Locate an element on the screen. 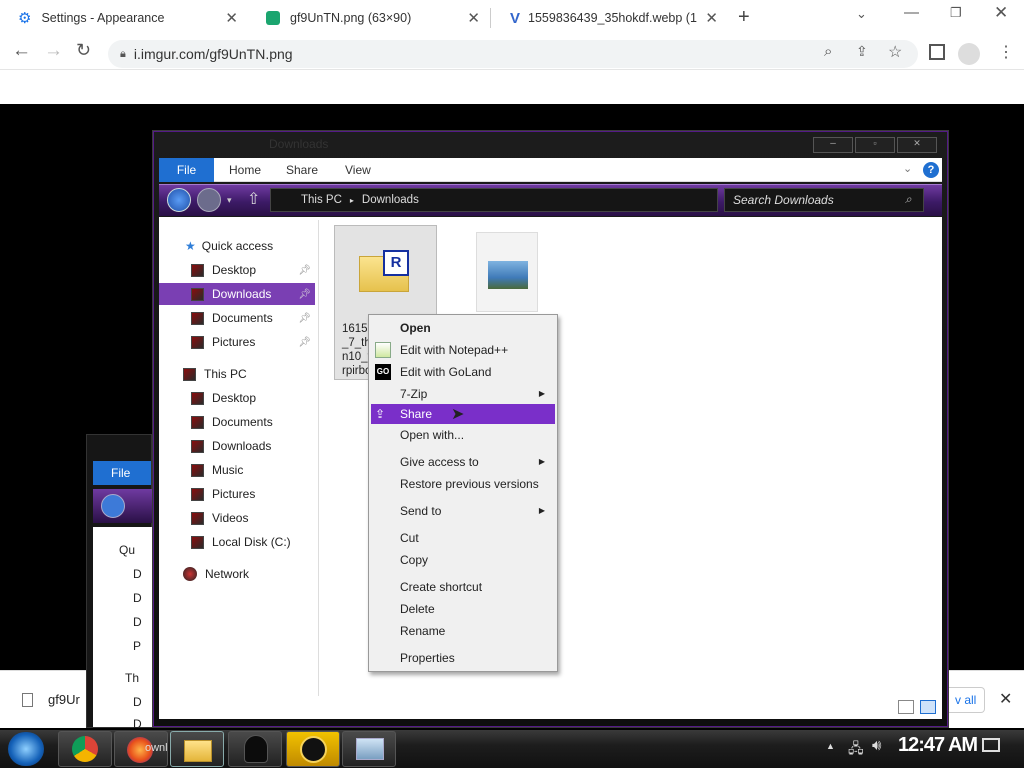  back-nav-icon is located at coordinates (113, 506).